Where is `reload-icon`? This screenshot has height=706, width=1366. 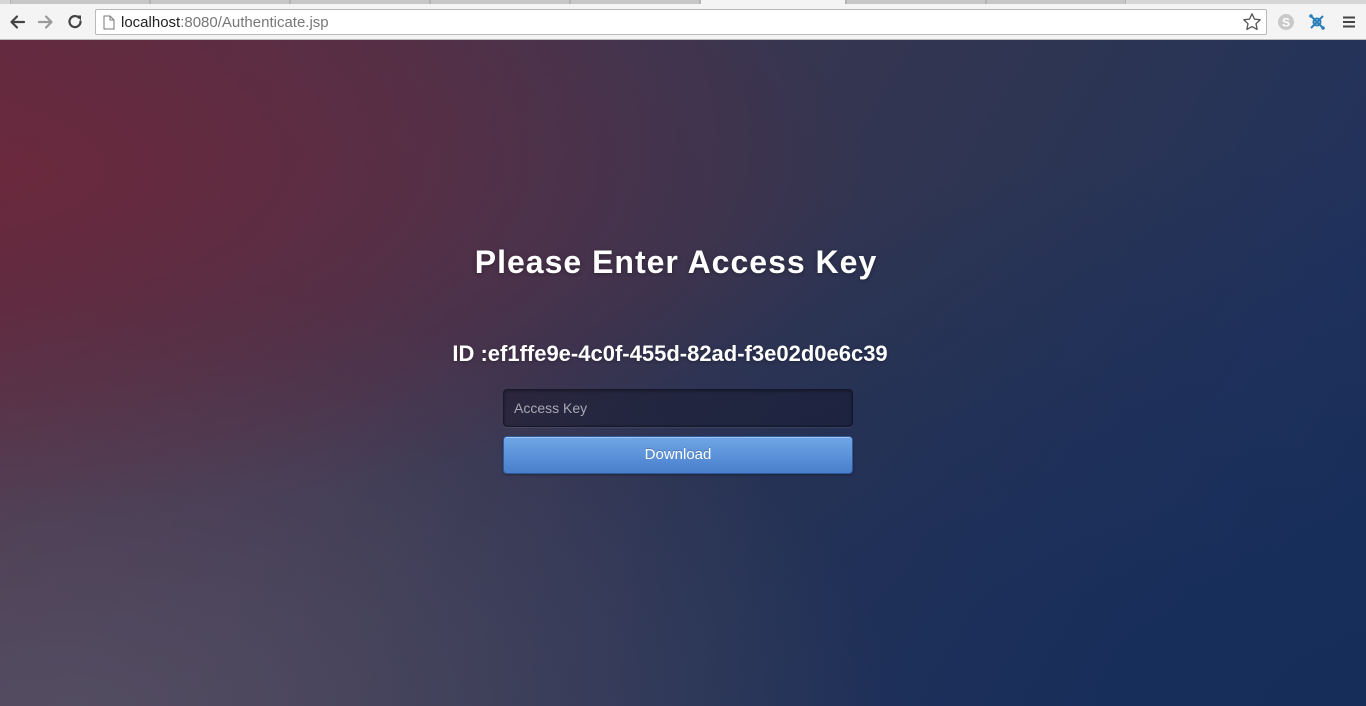 reload-icon is located at coordinates (75, 21).